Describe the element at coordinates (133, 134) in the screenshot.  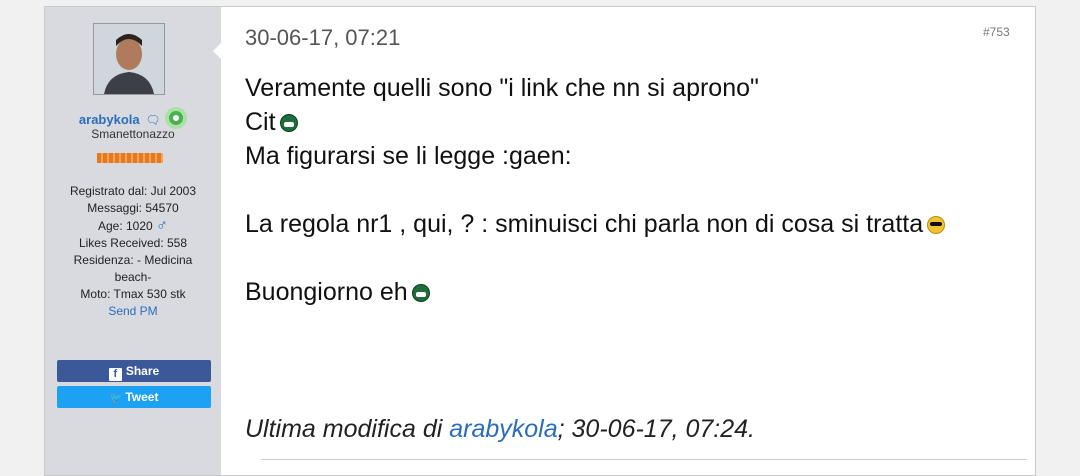
I see `user-title: Smanettonazzo` at that location.